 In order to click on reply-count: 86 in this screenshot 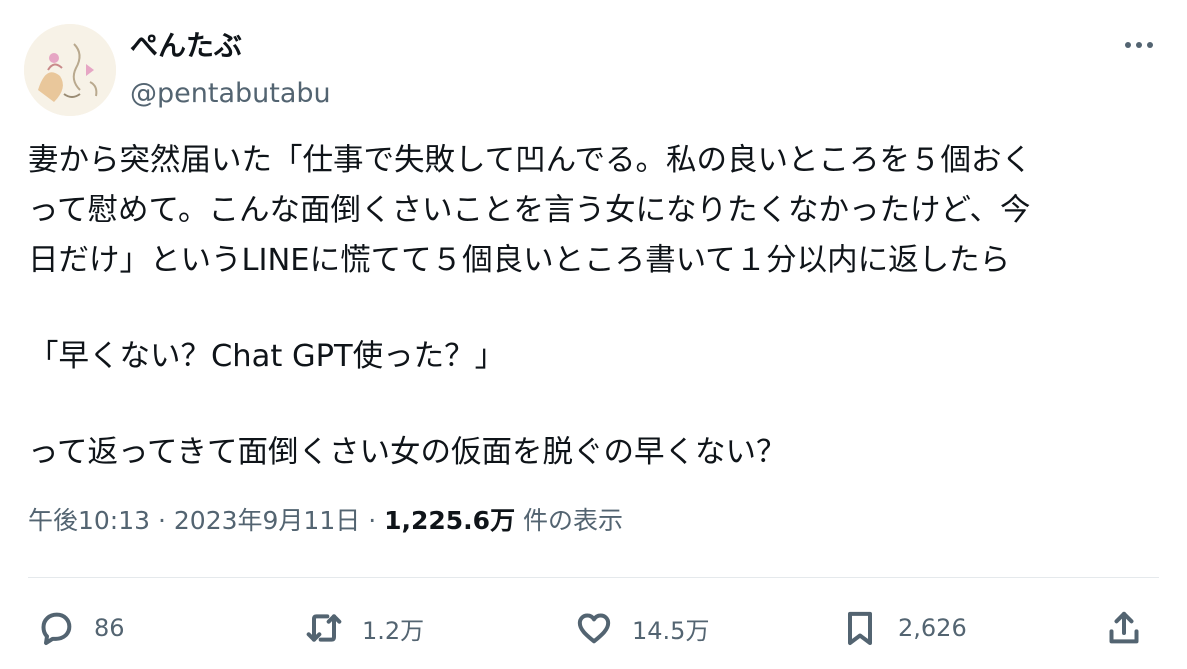, I will do `click(109, 628)`.